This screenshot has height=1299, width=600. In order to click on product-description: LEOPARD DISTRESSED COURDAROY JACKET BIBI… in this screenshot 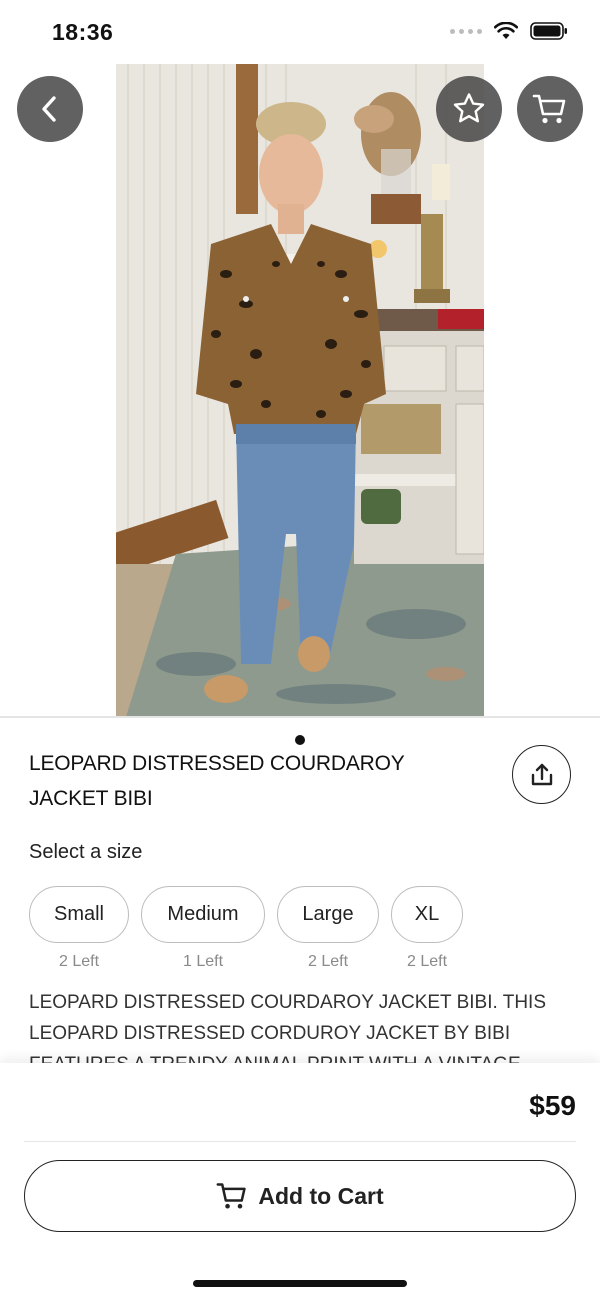, I will do `click(287, 1029)`.